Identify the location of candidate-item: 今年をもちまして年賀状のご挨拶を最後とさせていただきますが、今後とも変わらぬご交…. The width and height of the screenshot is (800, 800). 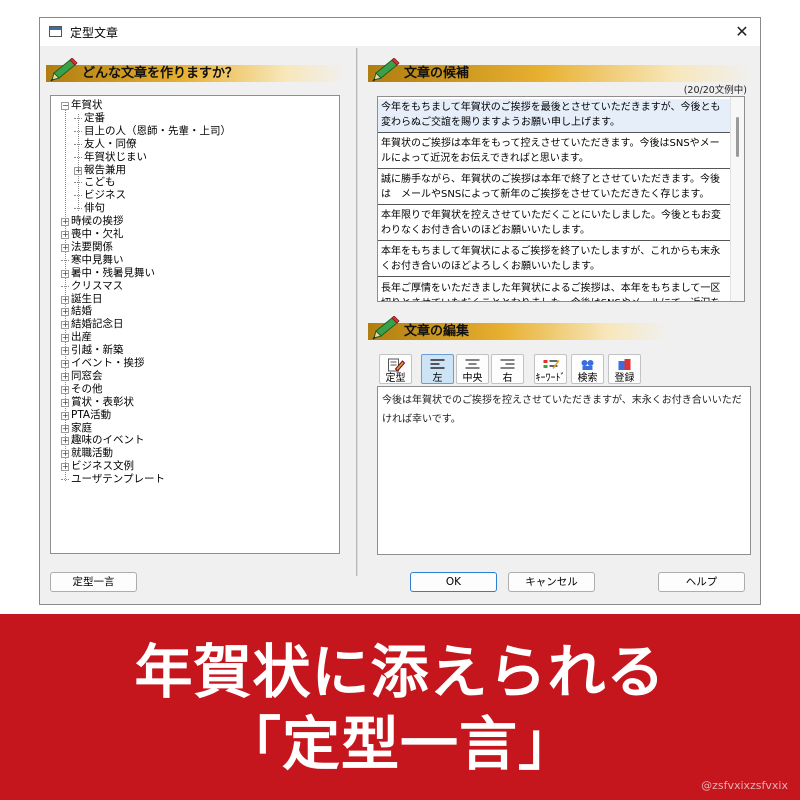
(554, 116).